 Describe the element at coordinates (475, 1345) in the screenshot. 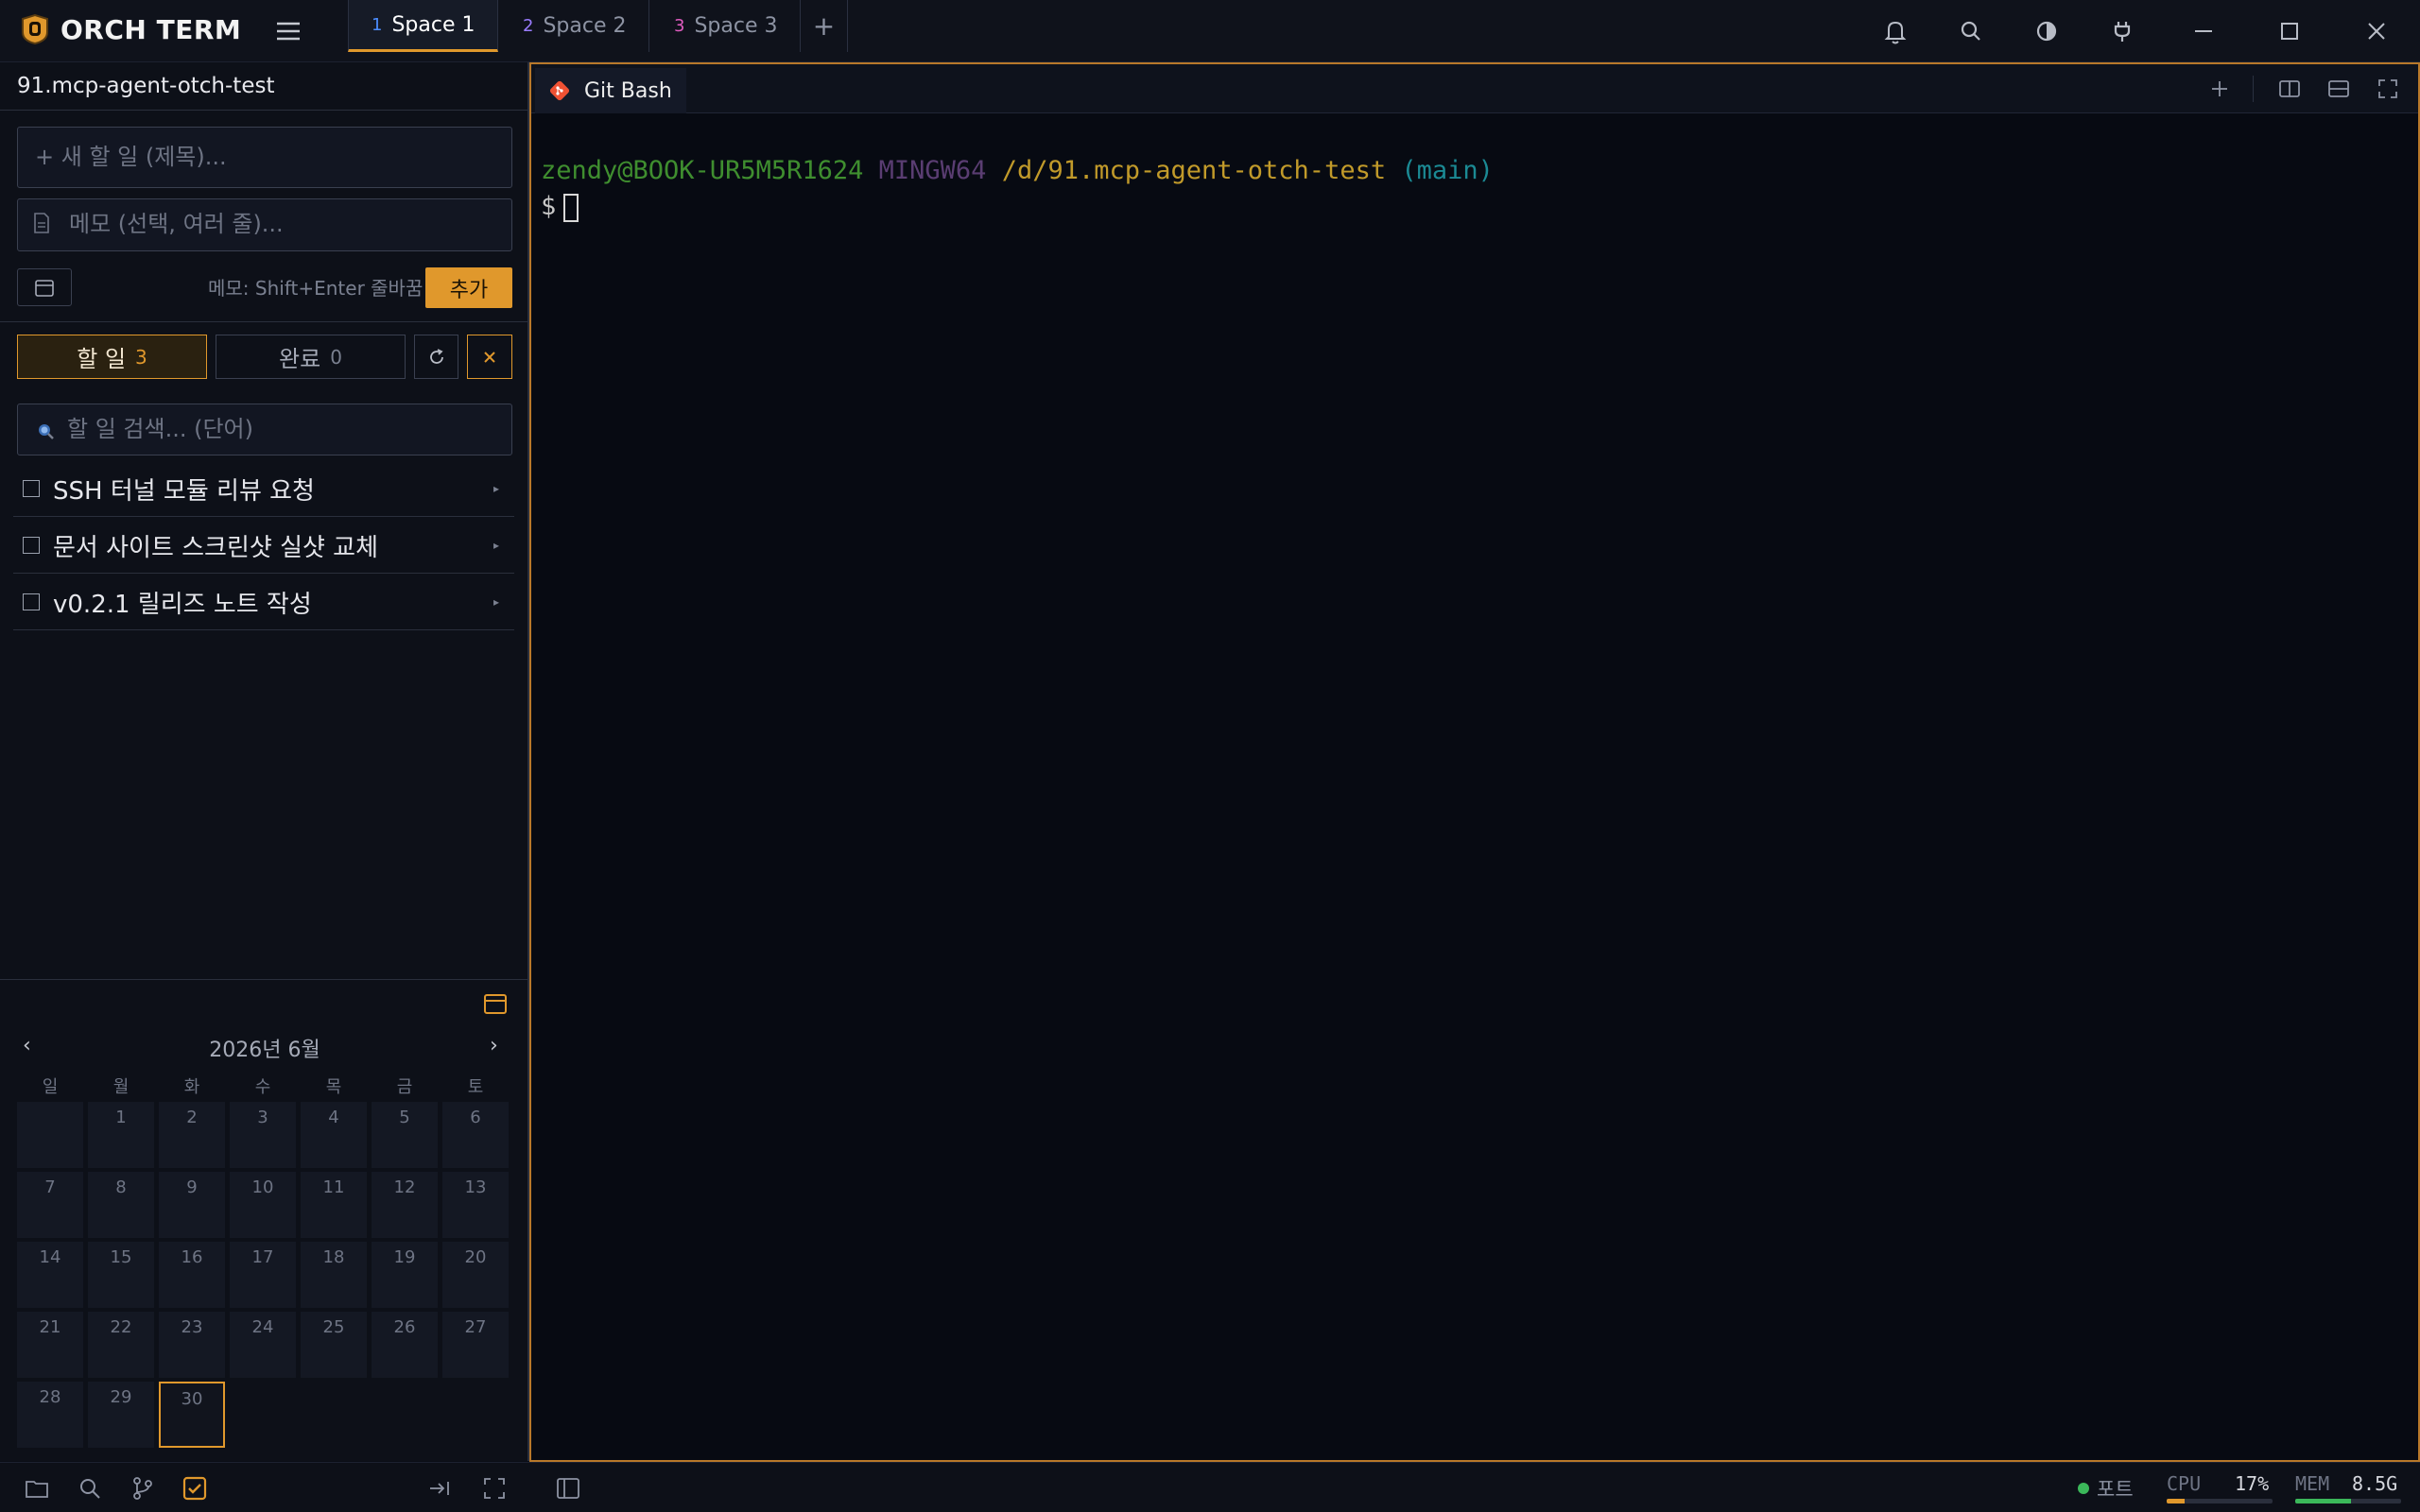

I see `calendar-day: 27` at that location.